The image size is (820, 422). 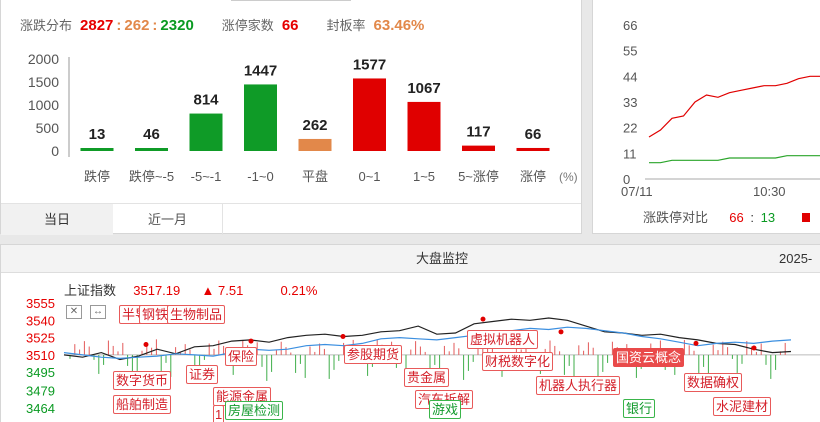 I want to click on concept-tag: 参股期货, so click(x=373, y=354).